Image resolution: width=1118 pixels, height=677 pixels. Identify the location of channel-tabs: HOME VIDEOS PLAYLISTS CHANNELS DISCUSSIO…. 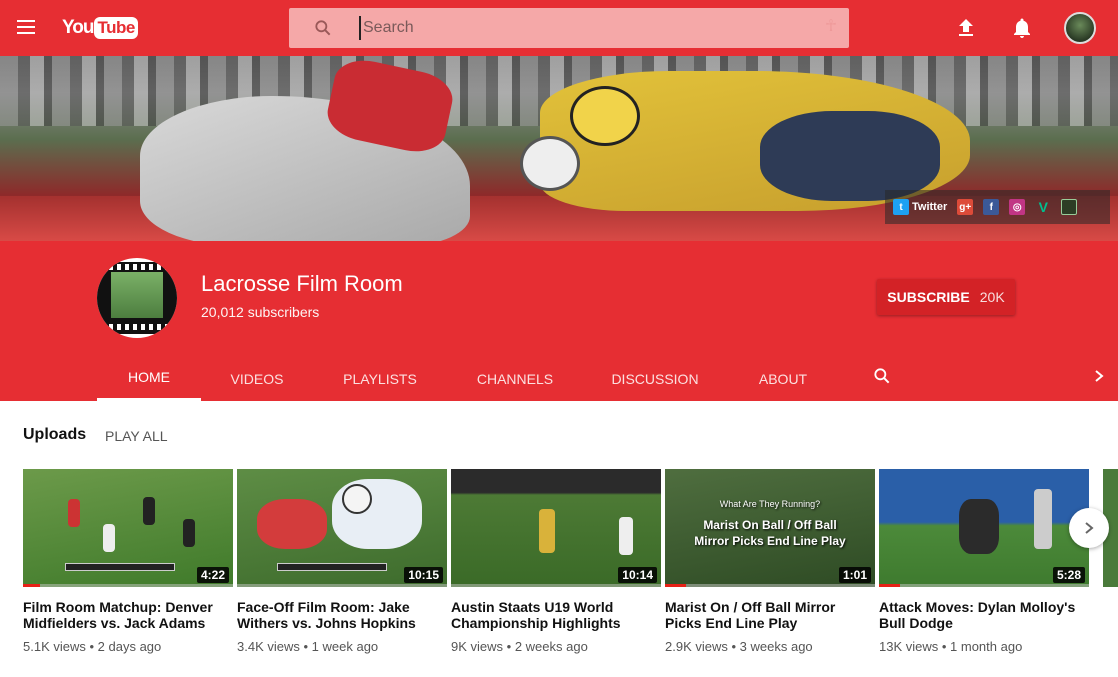
(468, 378).